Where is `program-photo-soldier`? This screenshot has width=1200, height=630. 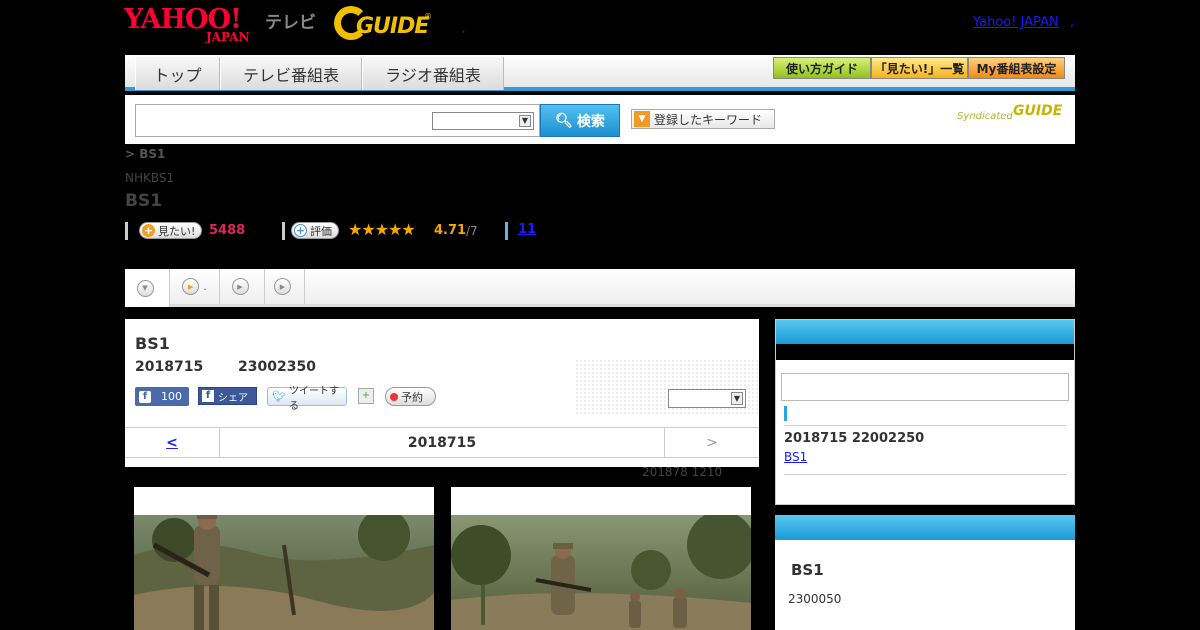
program-photo-soldier is located at coordinates (284, 572).